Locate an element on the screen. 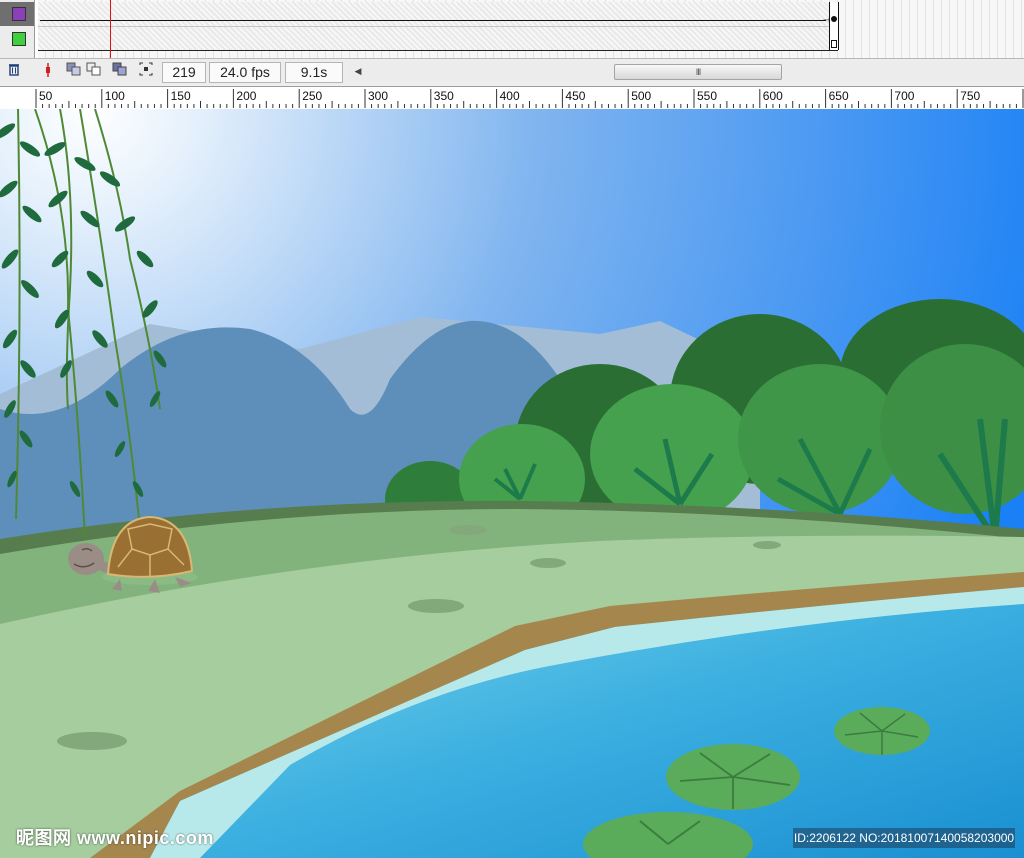 The width and height of the screenshot is (1024, 858). ruler-label: 50 is located at coordinates (46, 96).